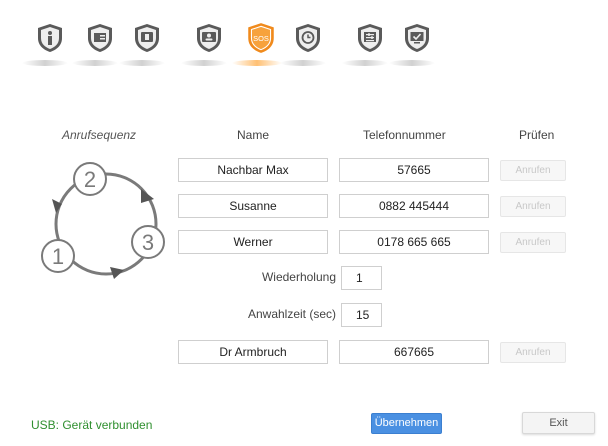  Describe the element at coordinates (414, 242) in the screenshot. I see `contact-3-phone-field: 0178 665 665` at that location.